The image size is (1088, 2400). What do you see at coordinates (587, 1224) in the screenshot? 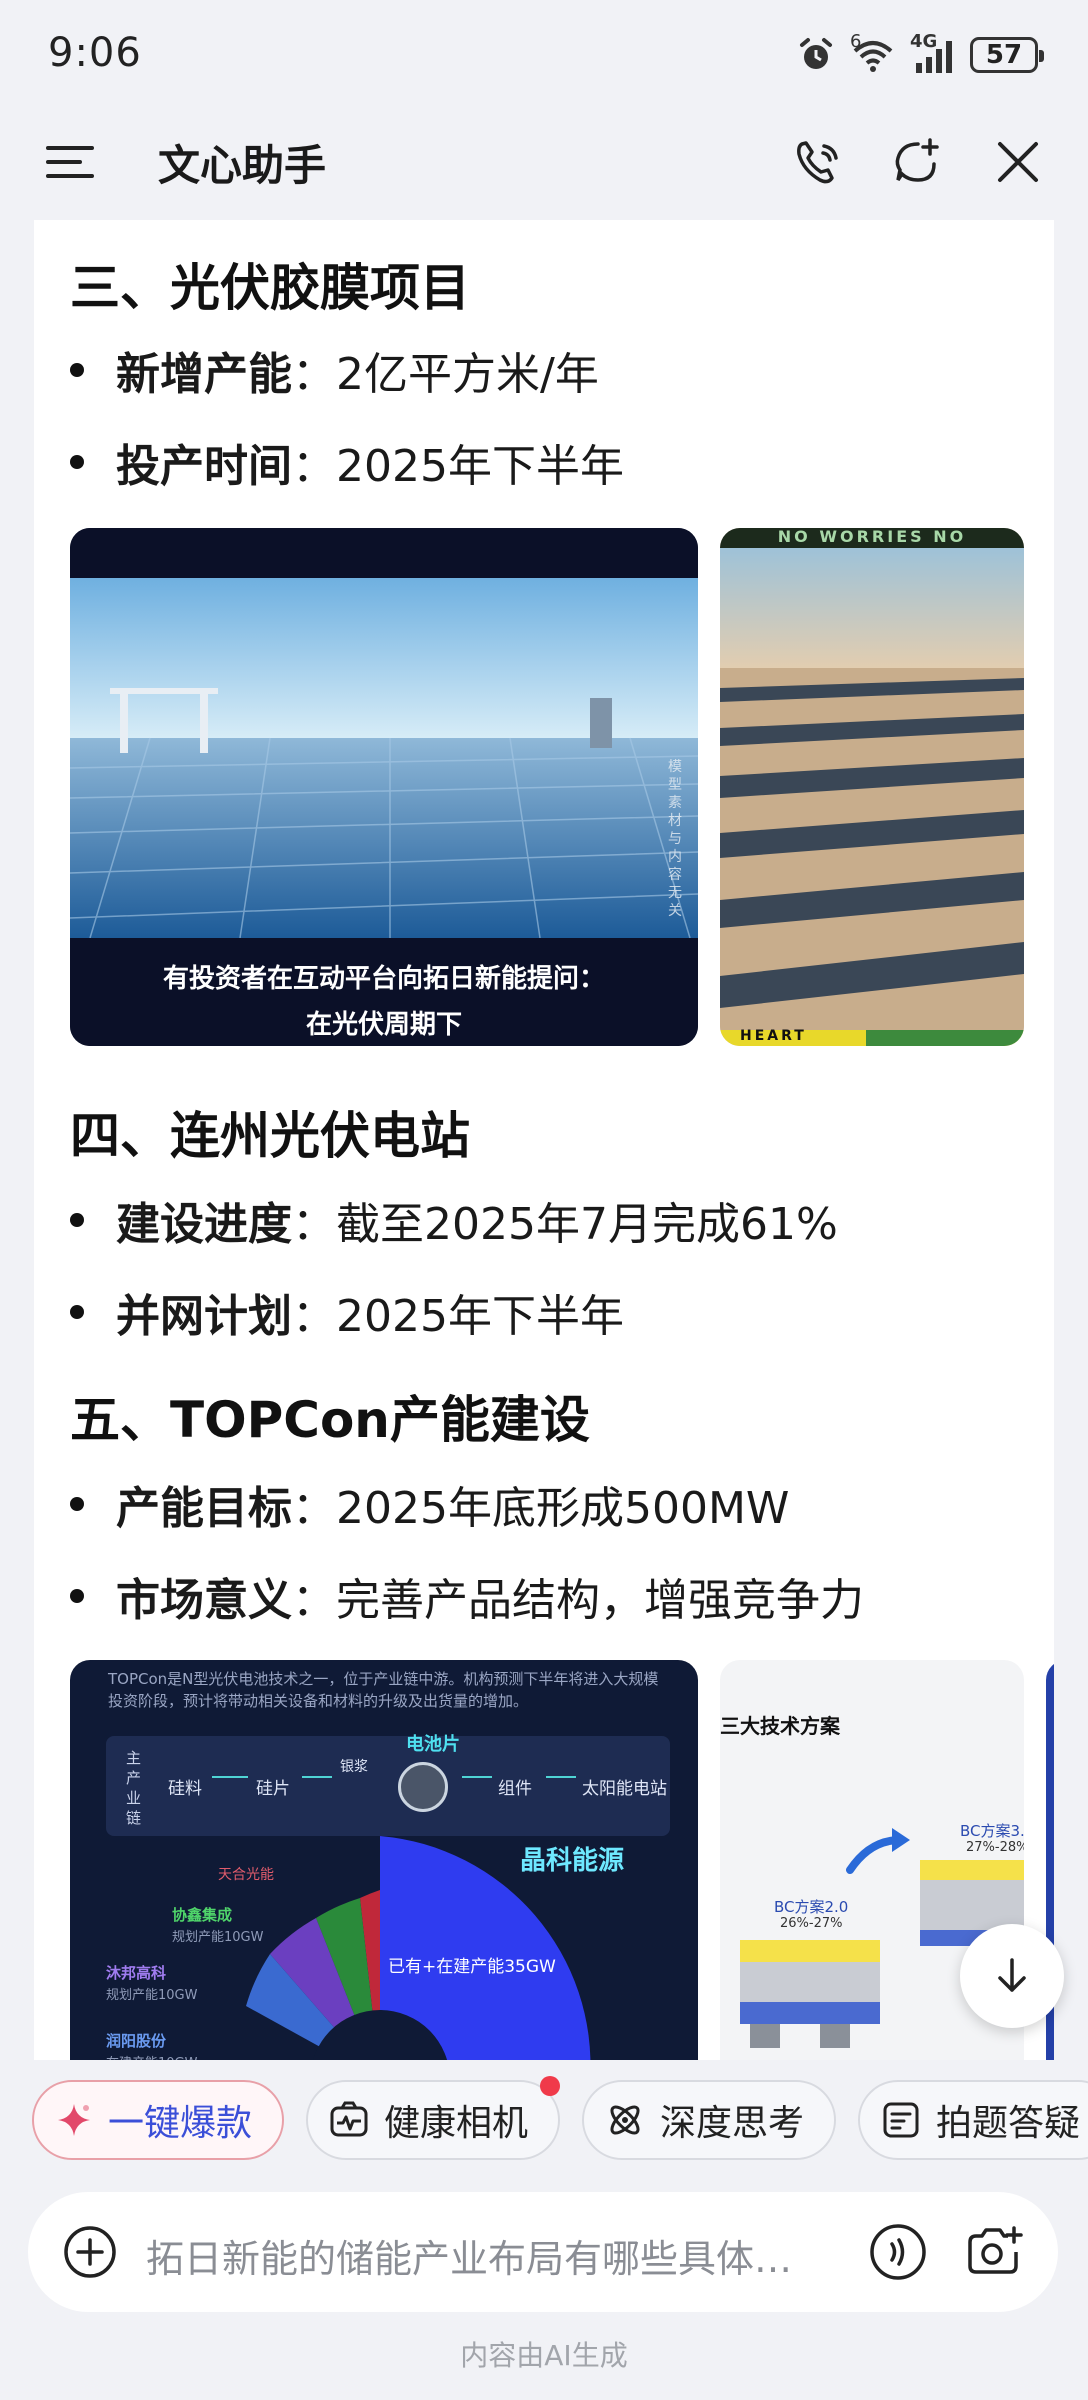
I see `bullet-value: 截至2025年7月完成61%` at bounding box center [587, 1224].